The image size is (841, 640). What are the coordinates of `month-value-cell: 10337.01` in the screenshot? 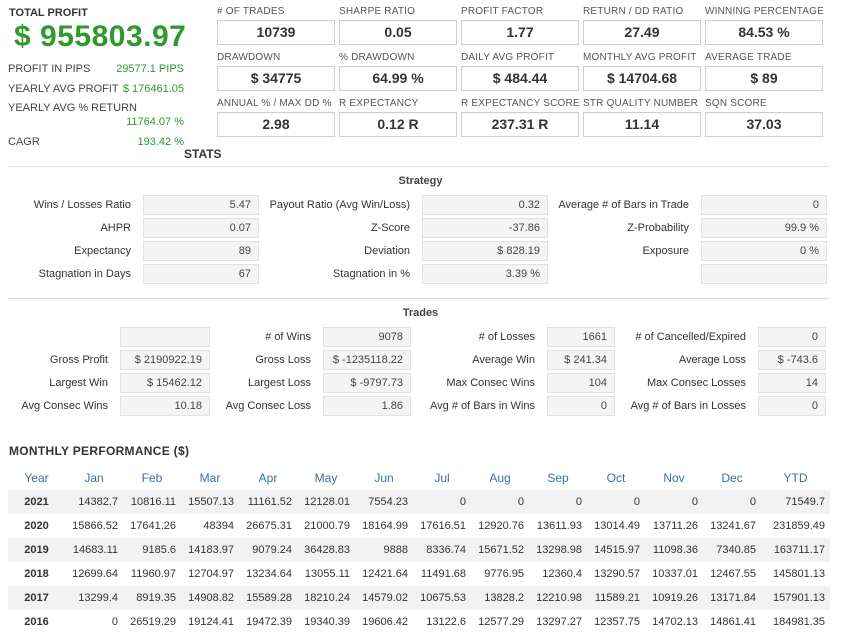 It's located at (675, 574).